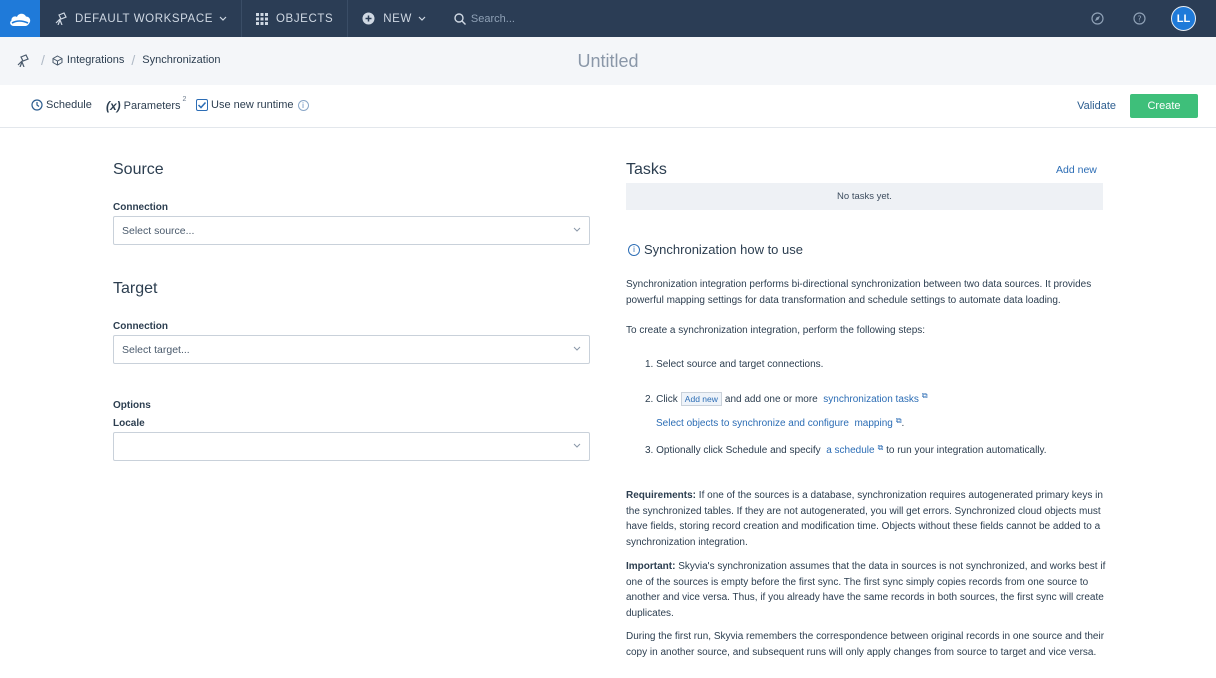 The image size is (1216, 678). Describe the element at coordinates (113, 106) in the screenshot. I see `variable-icon: (x)` at that location.